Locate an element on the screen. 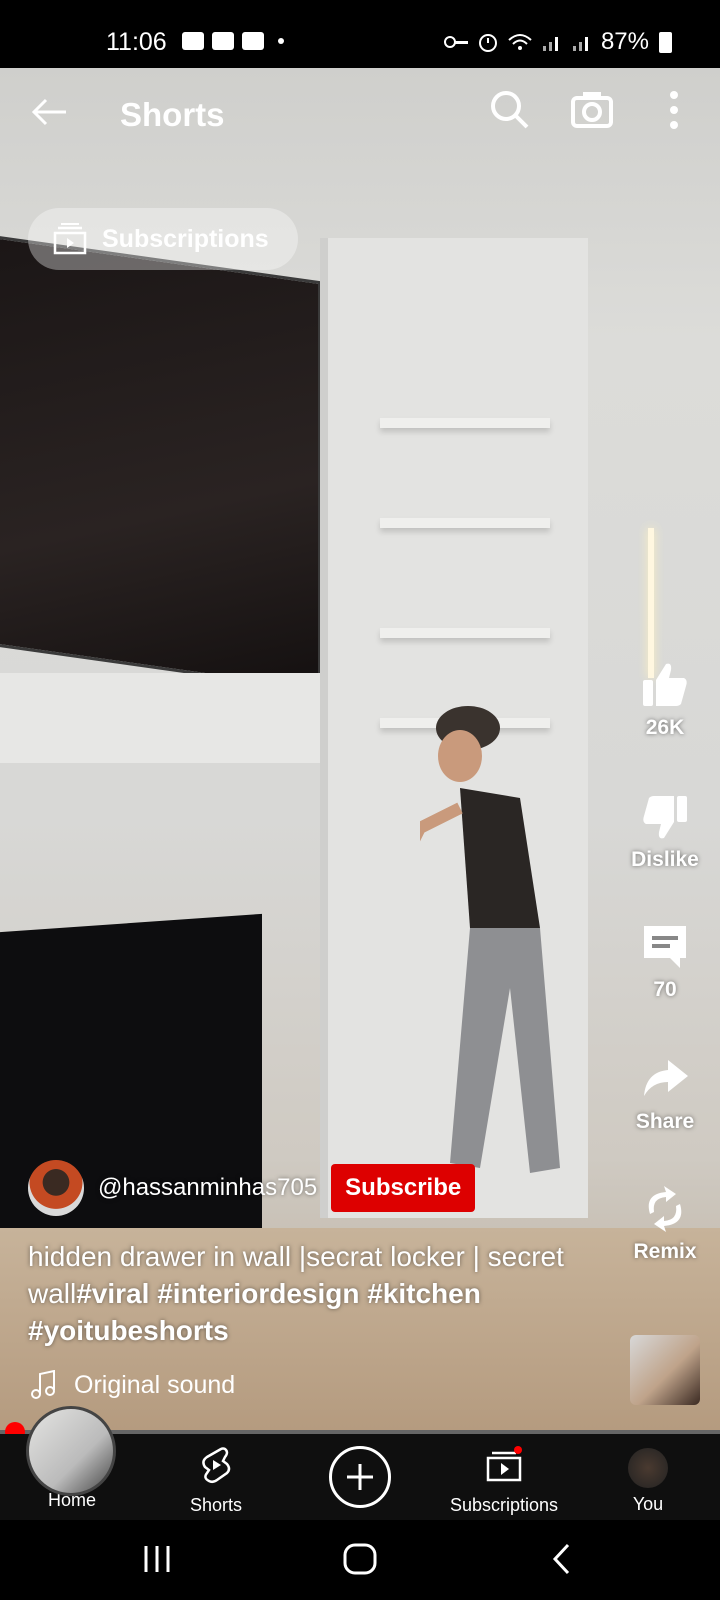  share-label: Share is located at coordinates (665, 1121).